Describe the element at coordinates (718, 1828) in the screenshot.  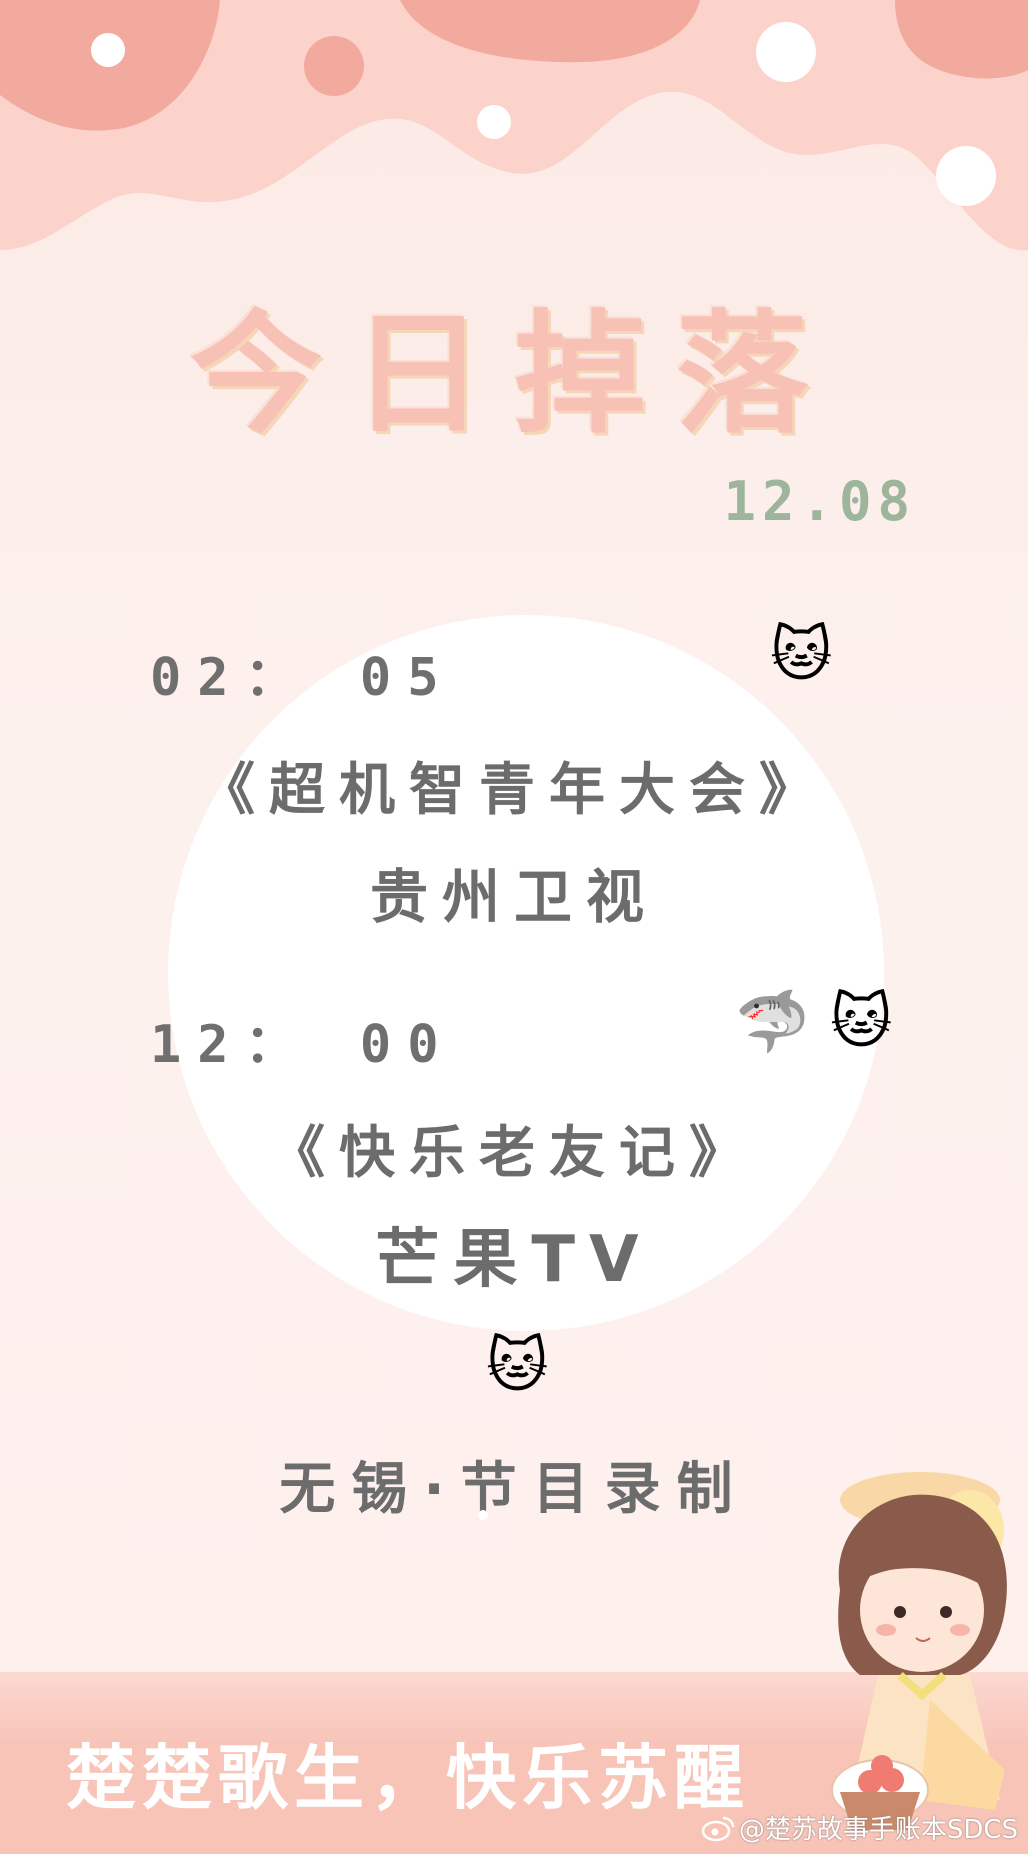
I see `weibo-icon` at that location.